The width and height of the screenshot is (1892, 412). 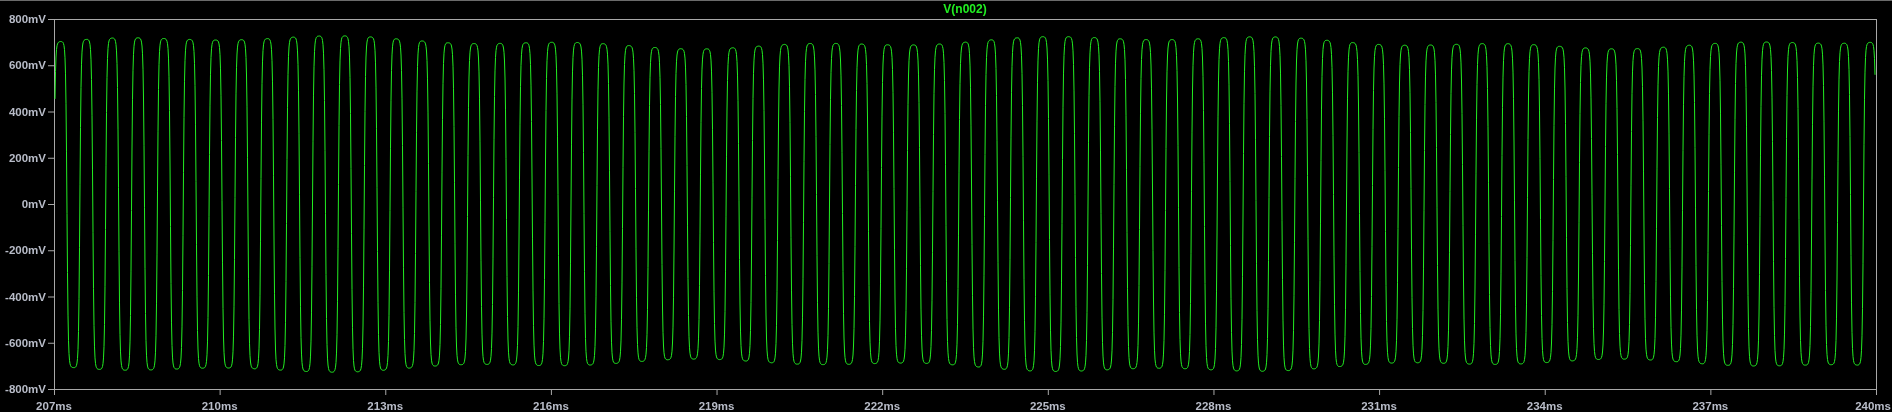 I want to click on axis-label: 222ms, so click(x=882, y=406).